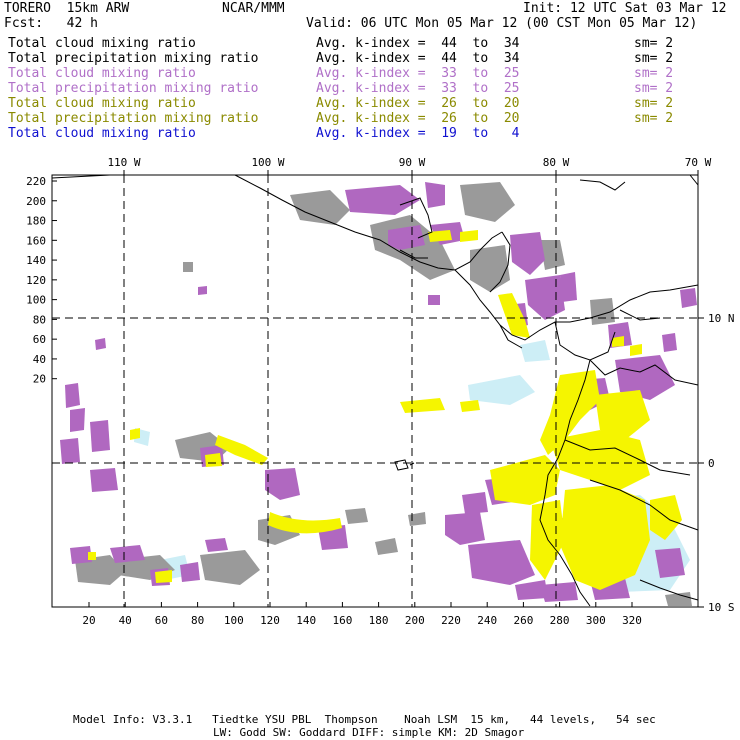  Describe the element at coordinates (39, 359) in the screenshot. I see `y-tick-label: 40` at that location.